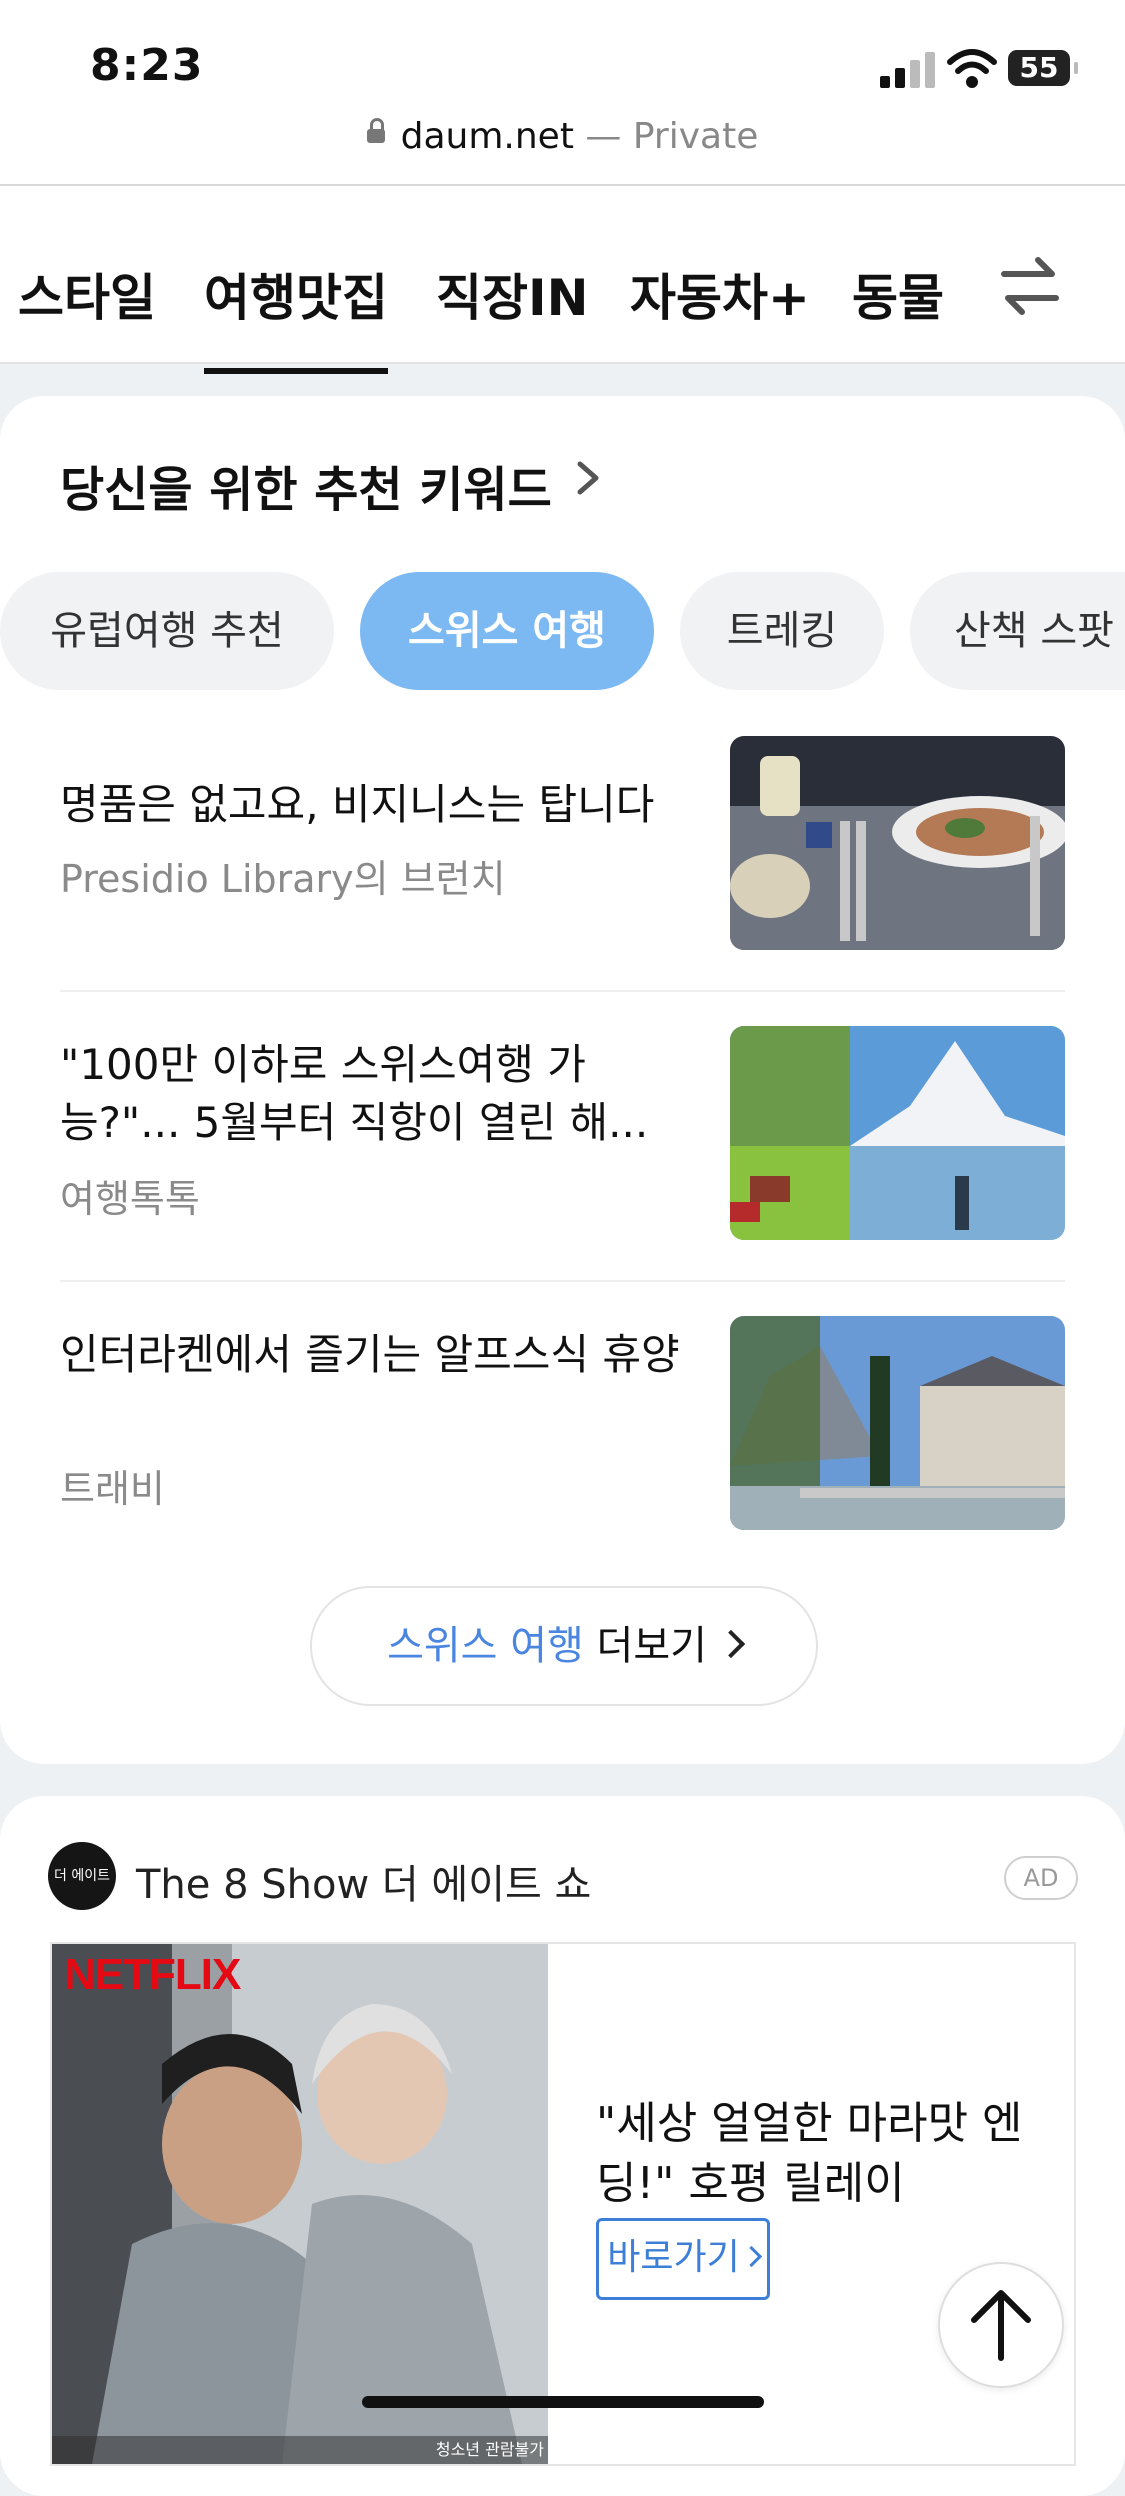 The image size is (1125, 2496). What do you see at coordinates (370, 1354) in the screenshot?
I see `article-title: 인터라켄에서 즐기는 알프스식 휴양` at bounding box center [370, 1354].